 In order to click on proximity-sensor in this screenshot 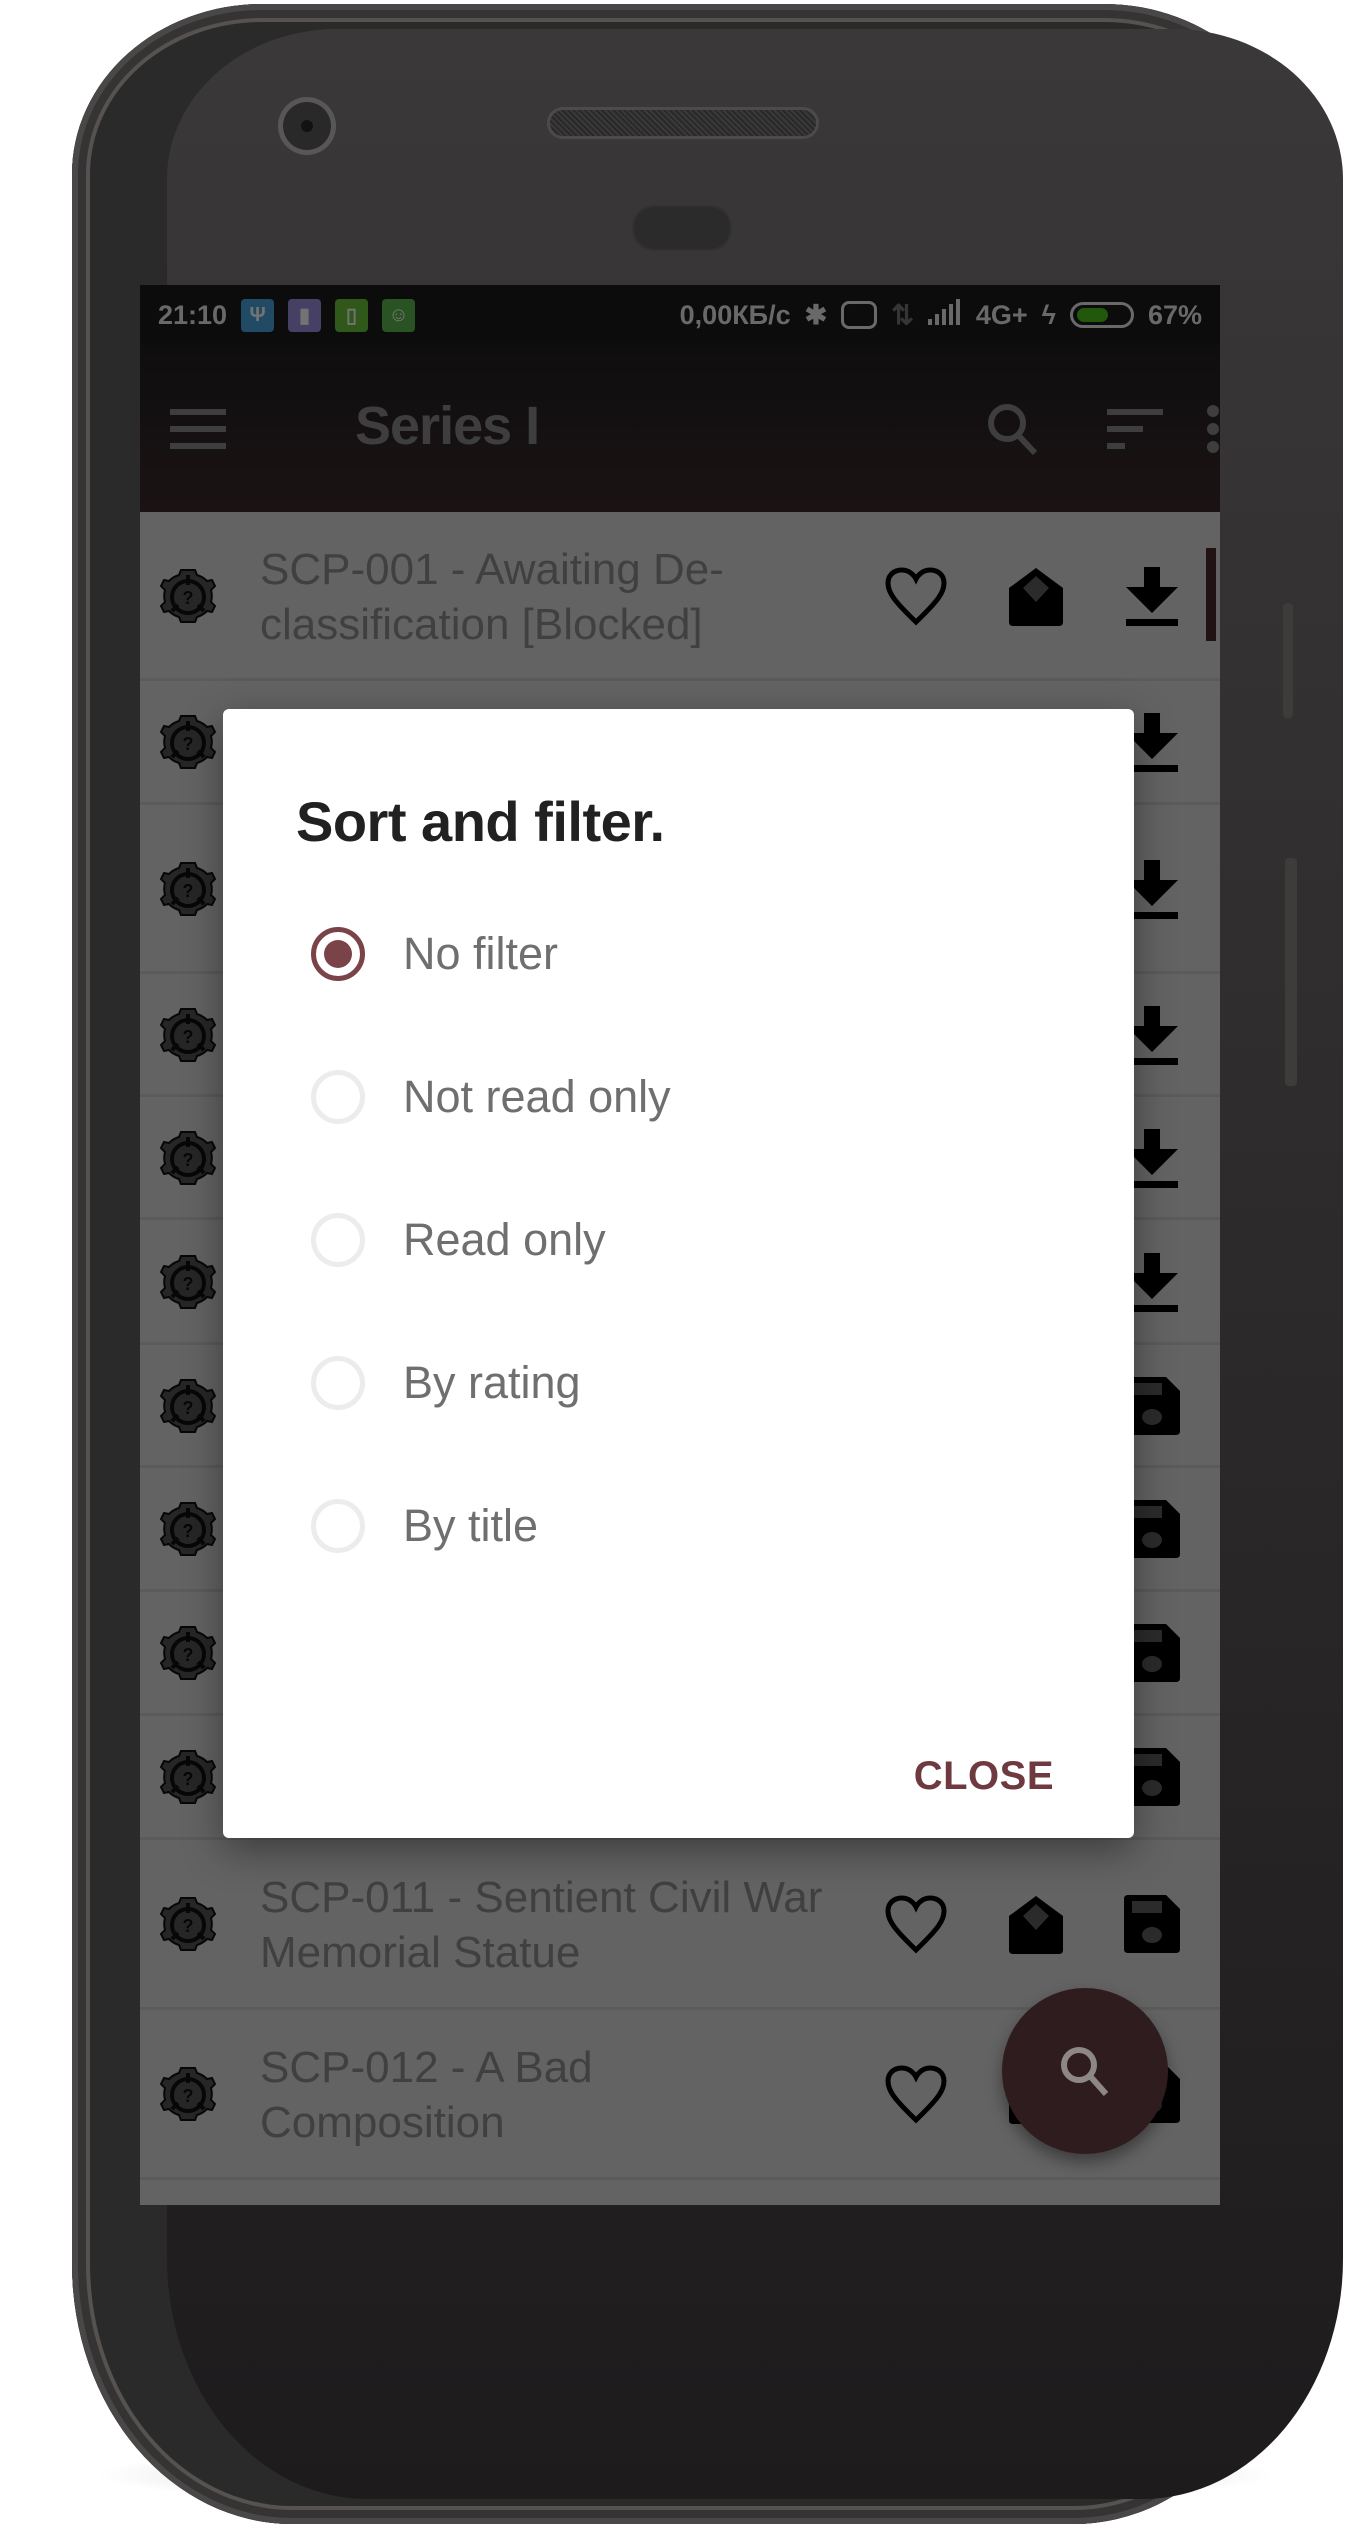, I will do `click(682, 228)`.